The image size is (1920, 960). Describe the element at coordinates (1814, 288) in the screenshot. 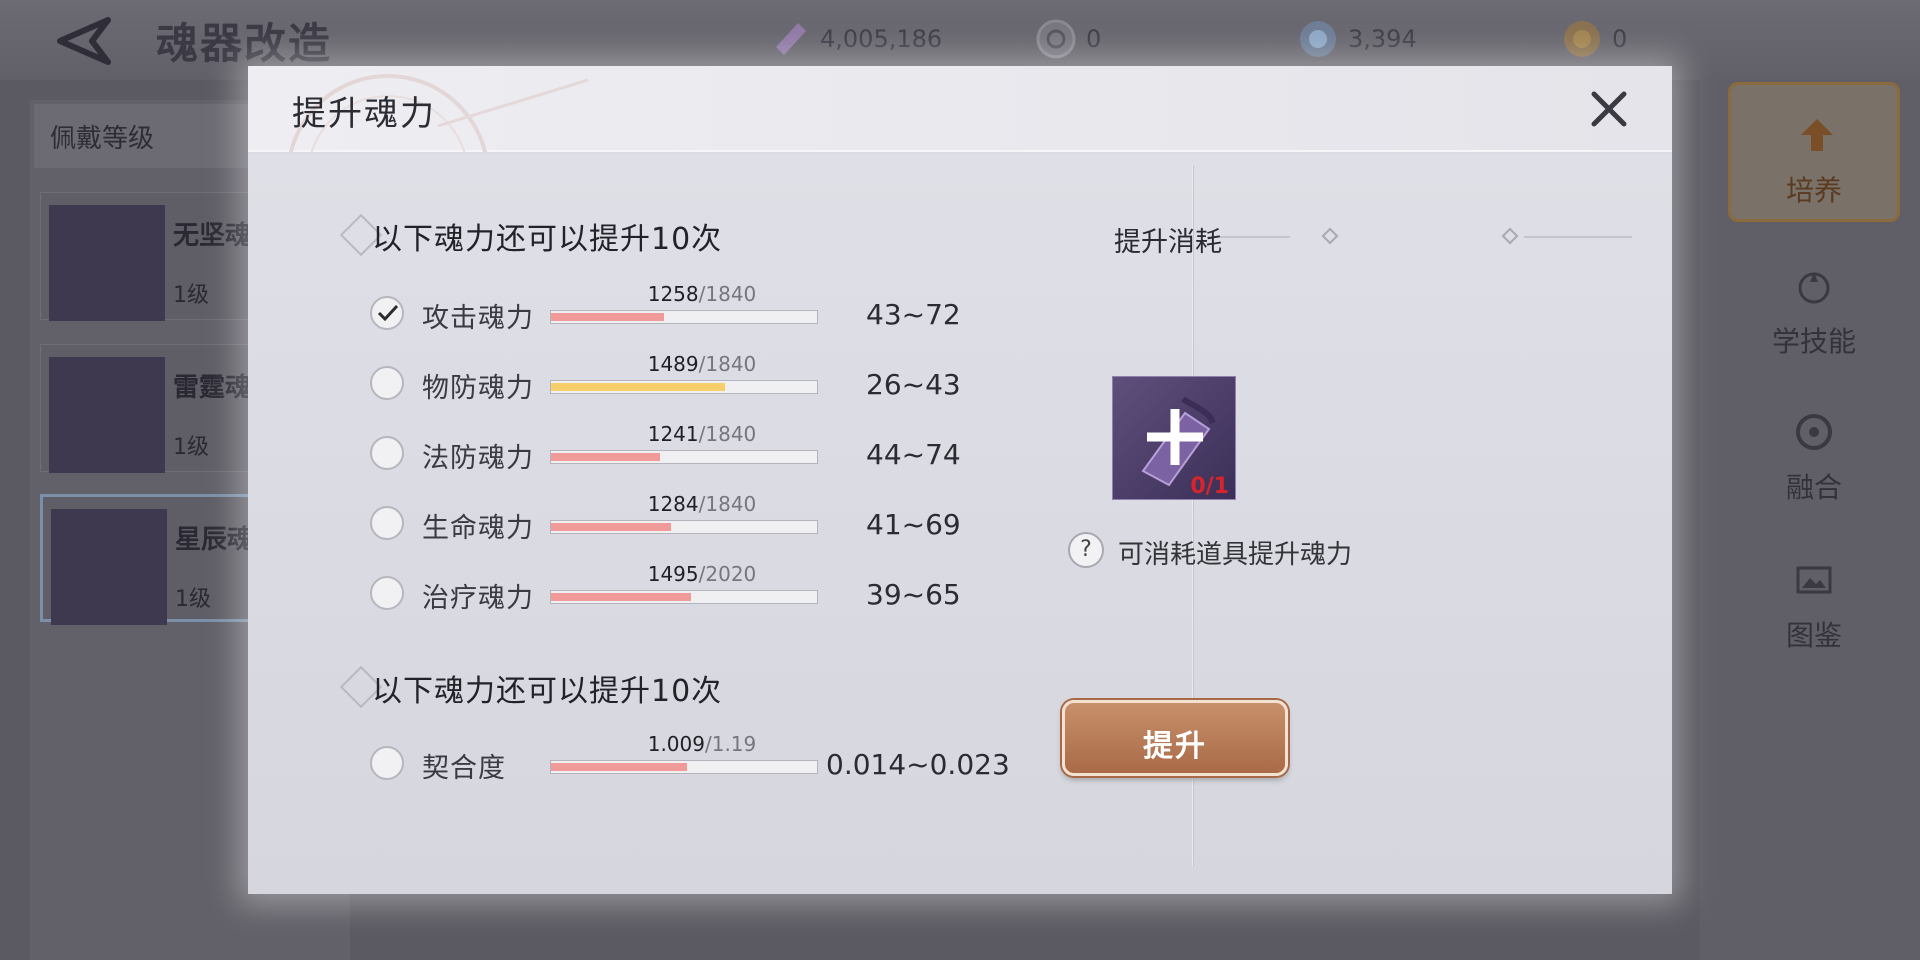

I see `skill-icon` at that location.